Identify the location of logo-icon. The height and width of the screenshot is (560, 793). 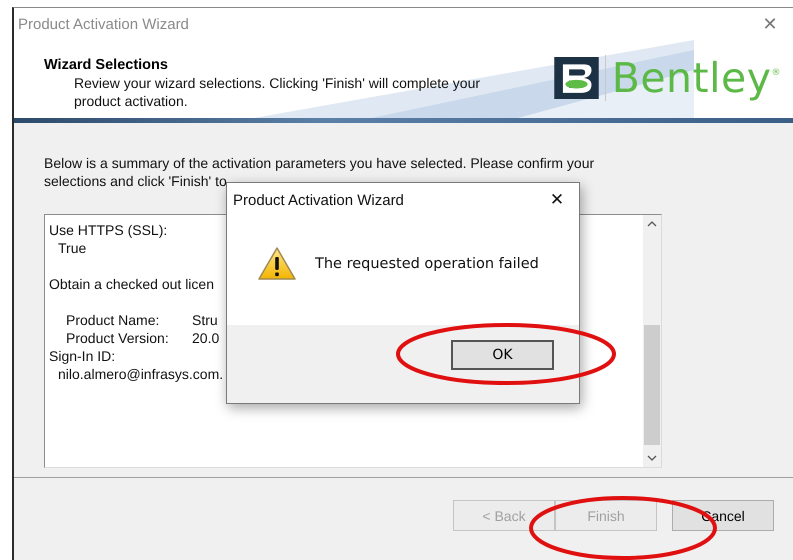
(576, 78).